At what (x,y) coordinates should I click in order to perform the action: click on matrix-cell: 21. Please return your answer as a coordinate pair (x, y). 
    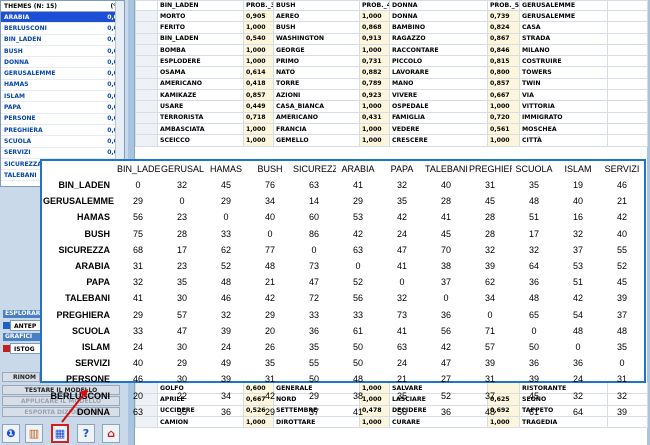
    Looking at the image, I should click on (269, 282).